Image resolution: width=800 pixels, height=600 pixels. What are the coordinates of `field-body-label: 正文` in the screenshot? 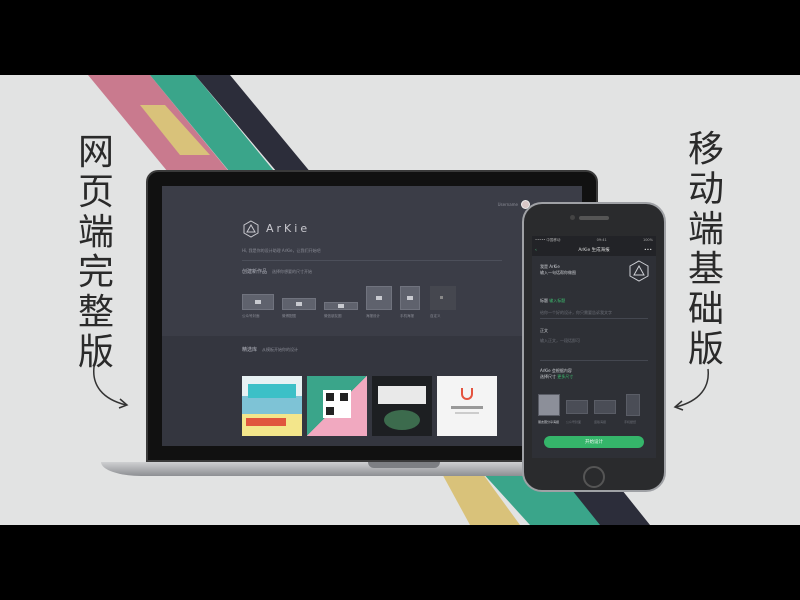 It's located at (544, 330).